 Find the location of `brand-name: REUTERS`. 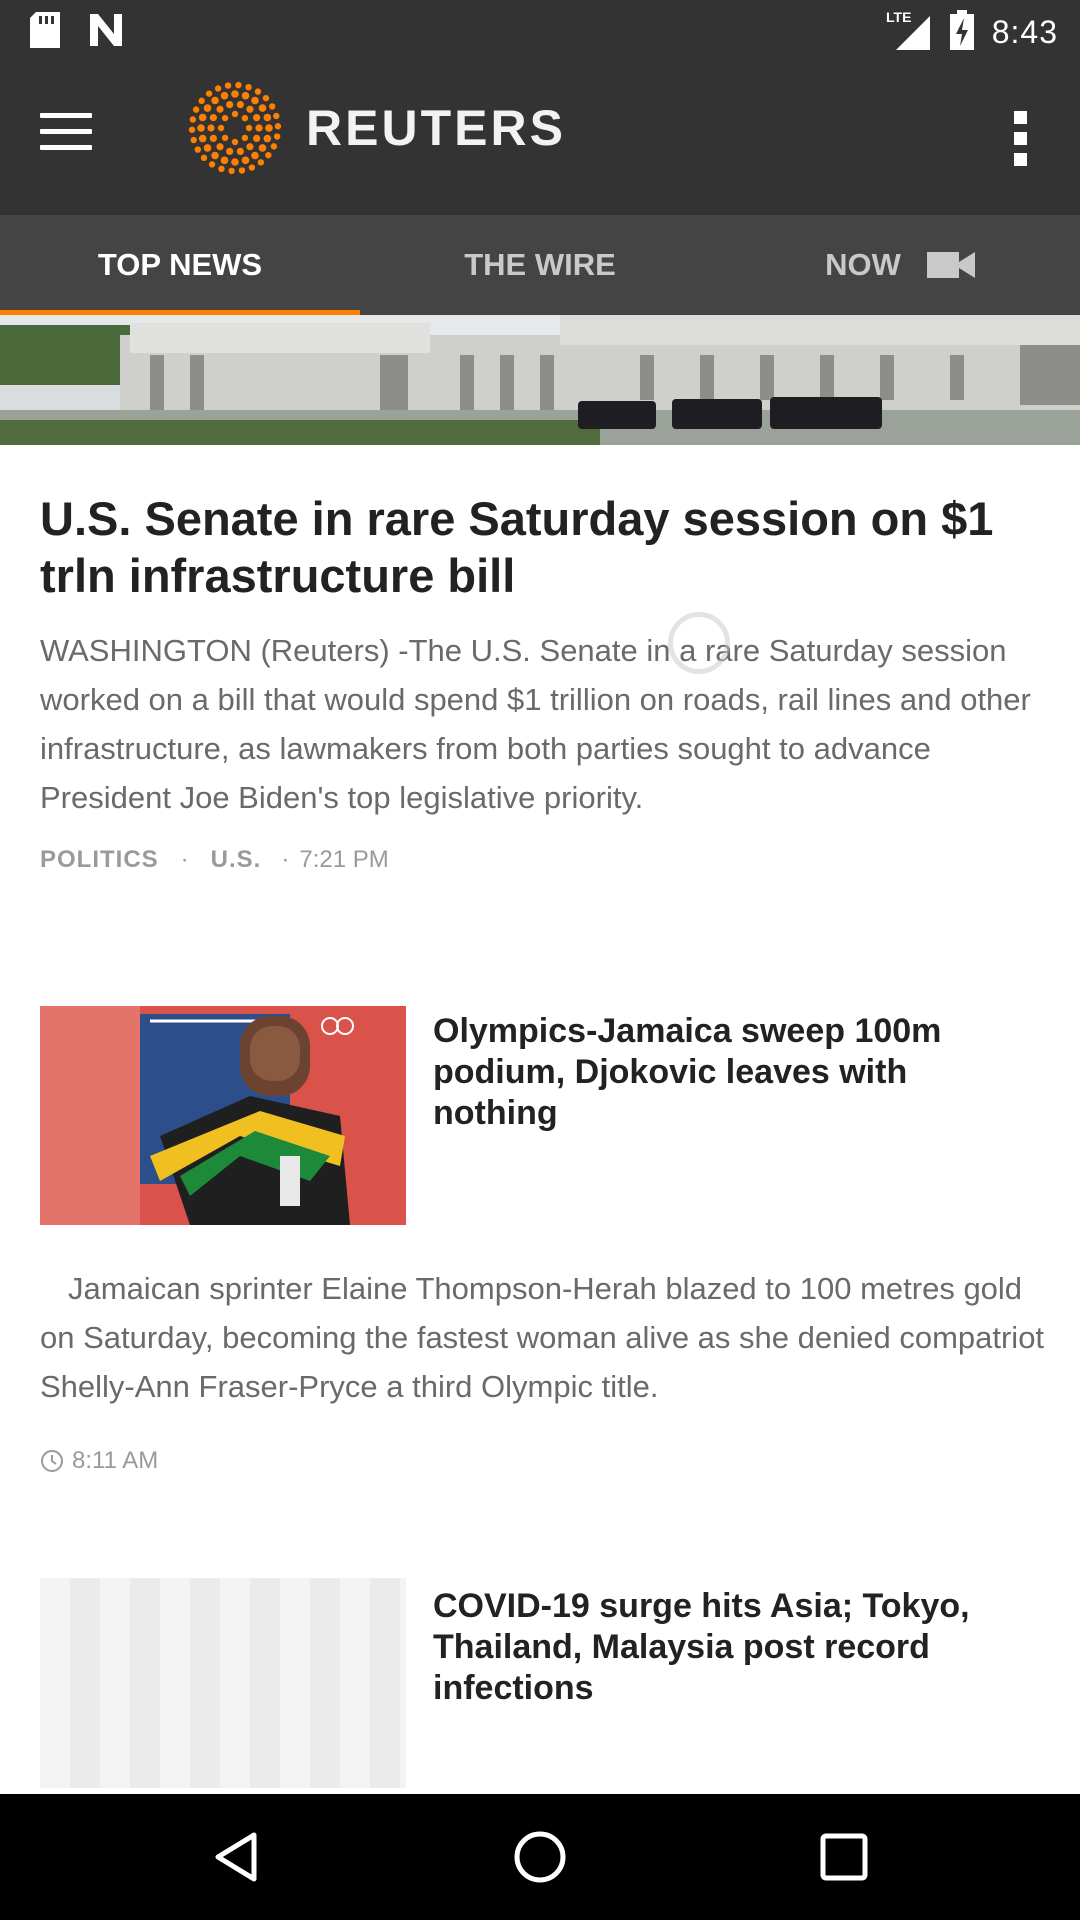

brand-name: REUTERS is located at coordinates (436, 128).